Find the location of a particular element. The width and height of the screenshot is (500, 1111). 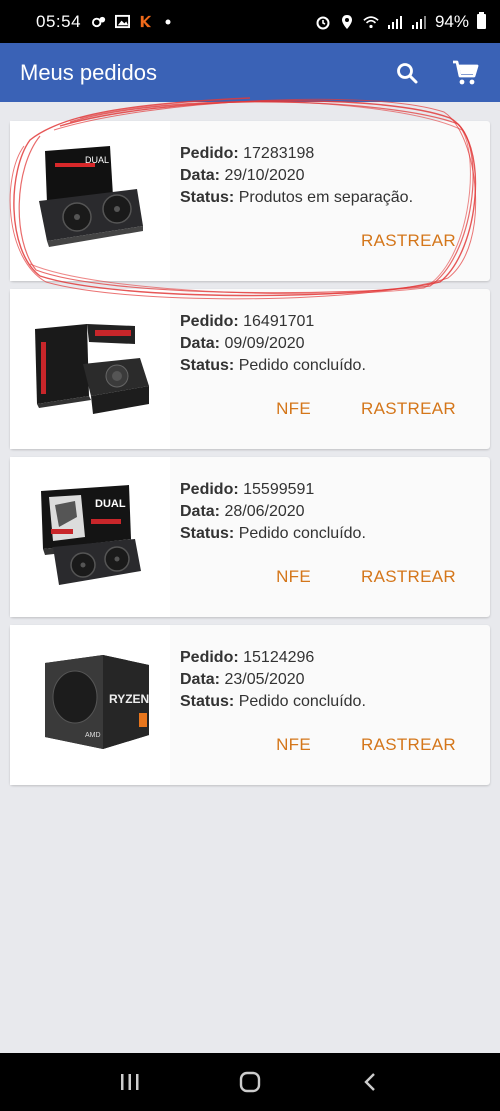

svg-text: AMD is located at coordinates (93, 735).